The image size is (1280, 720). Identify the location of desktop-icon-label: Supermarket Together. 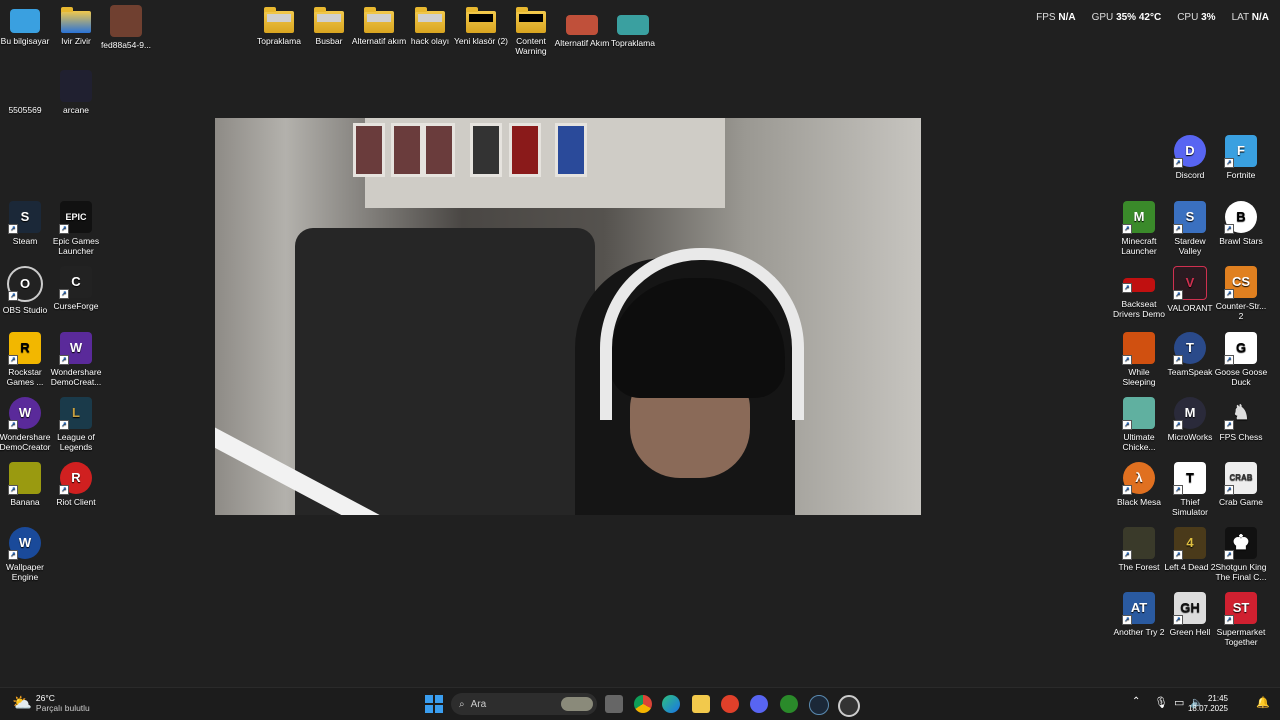
(1241, 637).